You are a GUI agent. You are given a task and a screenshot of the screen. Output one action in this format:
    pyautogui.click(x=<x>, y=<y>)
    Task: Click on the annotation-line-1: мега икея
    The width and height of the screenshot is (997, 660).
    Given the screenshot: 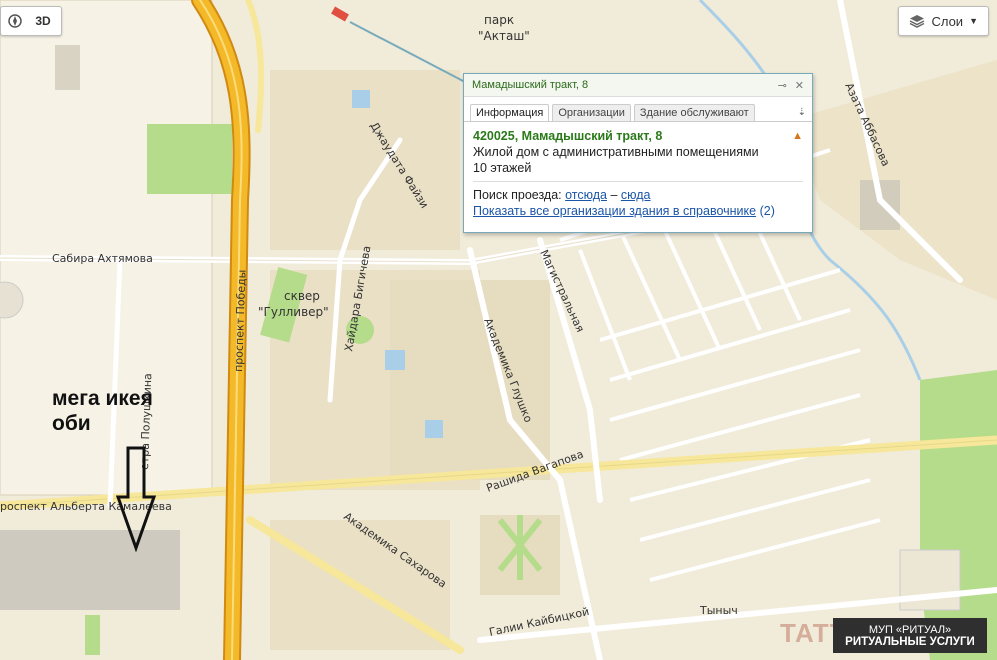 What is the action you would take?
    pyautogui.click(x=102, y=398)
    